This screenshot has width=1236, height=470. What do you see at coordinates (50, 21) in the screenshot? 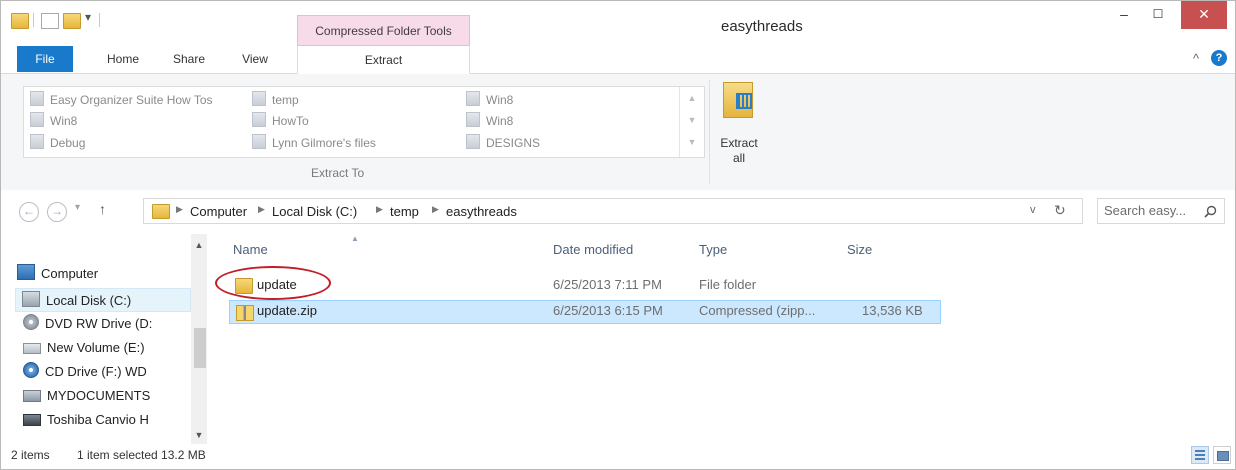
I see `properties-icon` at bounding box center [50, 21].